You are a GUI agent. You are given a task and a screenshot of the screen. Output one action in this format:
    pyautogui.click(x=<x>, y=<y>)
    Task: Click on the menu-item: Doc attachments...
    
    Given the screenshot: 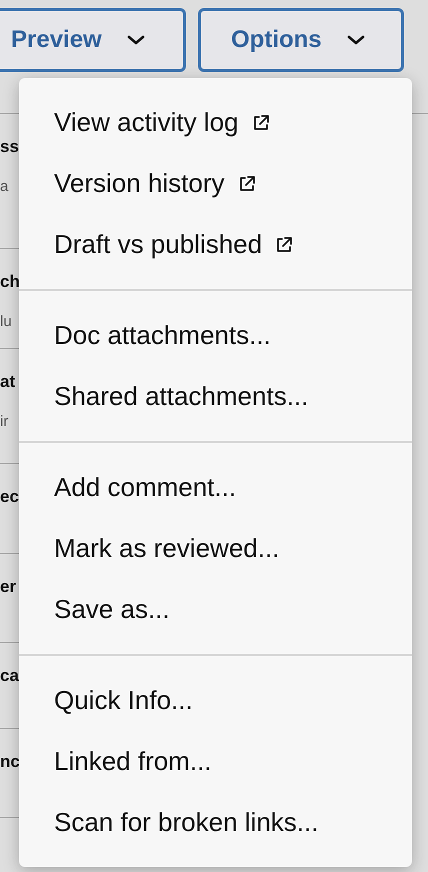 What is the action you would take?
    pyautogui.click(x=215, y=335)
    